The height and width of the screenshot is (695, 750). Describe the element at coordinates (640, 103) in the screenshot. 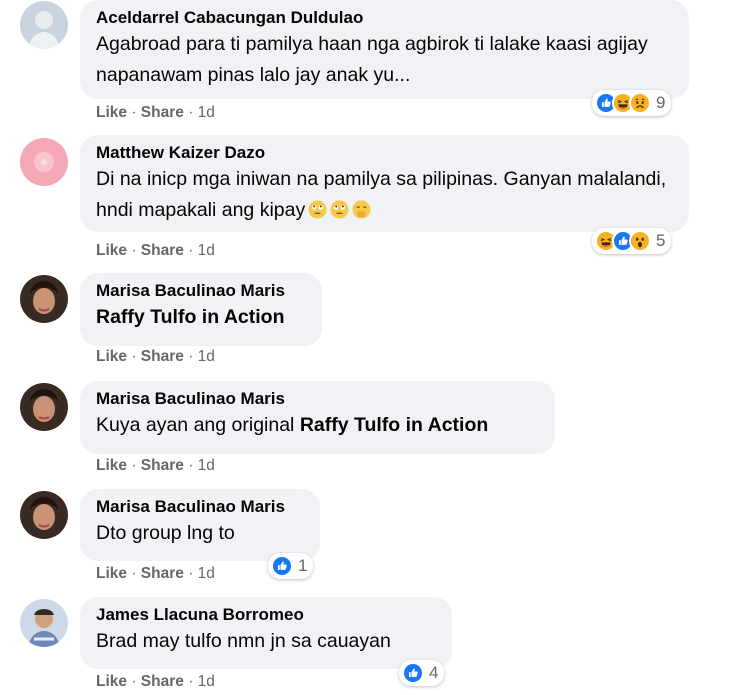

I see `sad-icon` at that location.